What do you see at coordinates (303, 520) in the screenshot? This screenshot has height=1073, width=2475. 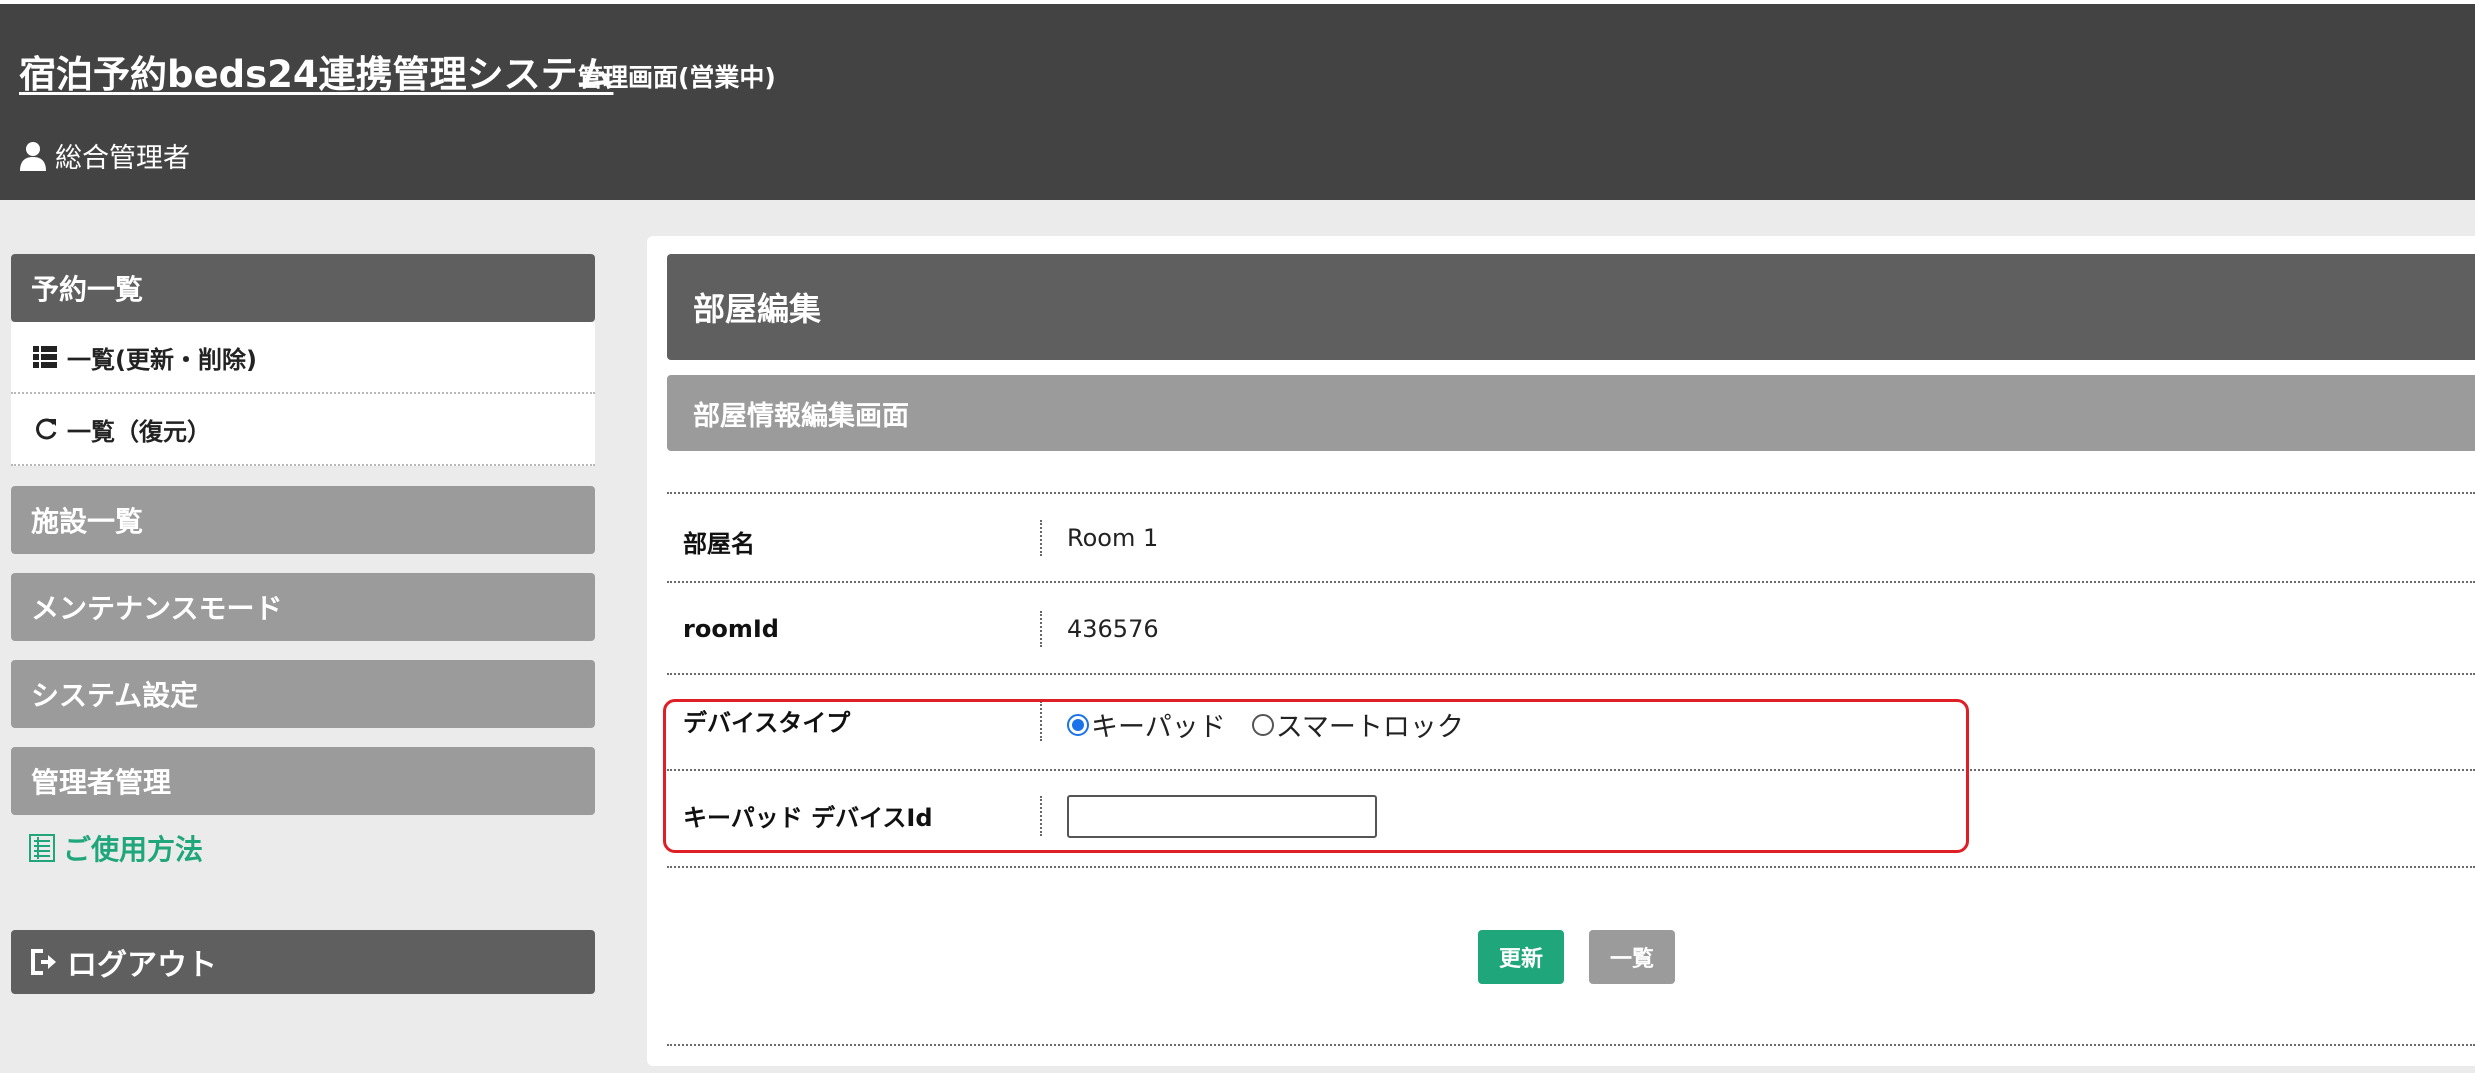 I see `sidebar-heading-facilities: 施設一覧` at bounding box center [303, 520].